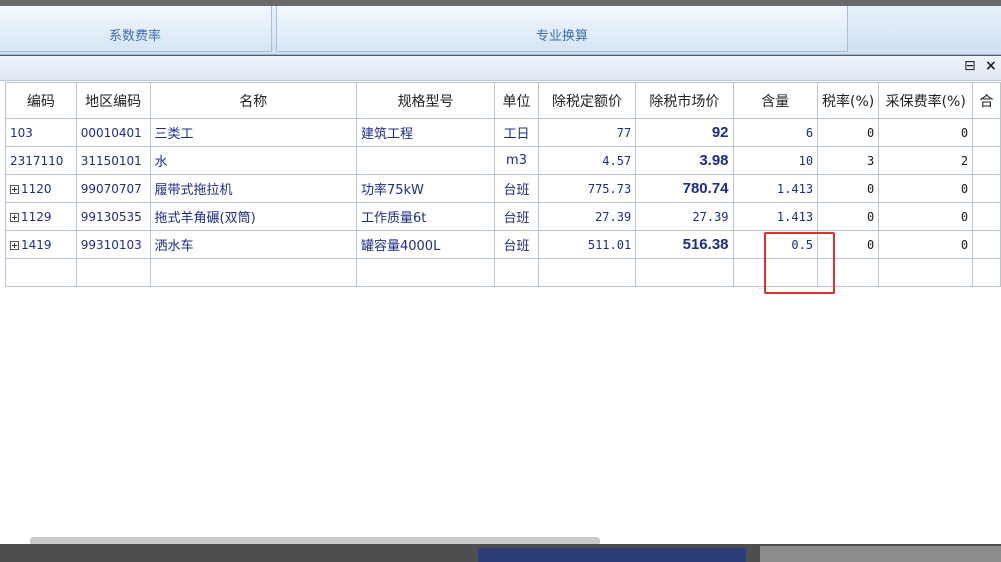  I want to click on pin-icon: ⊟, so click(970, 66).